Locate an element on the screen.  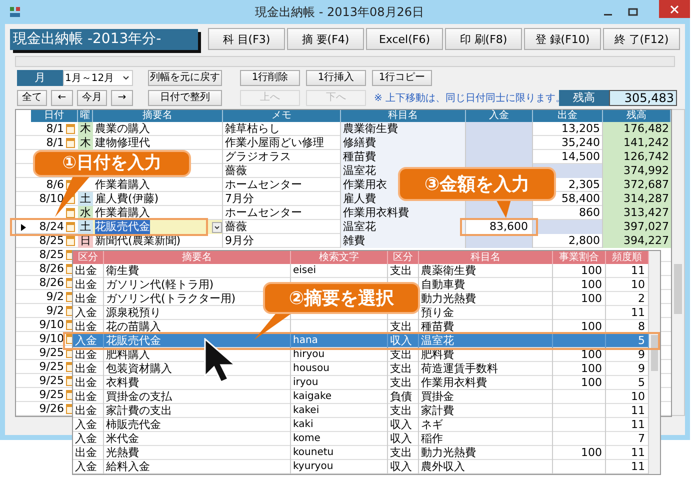
dropdown-row: 入金 米代金 kome 収入 稲作 7 is located at coordinates (361, 439).